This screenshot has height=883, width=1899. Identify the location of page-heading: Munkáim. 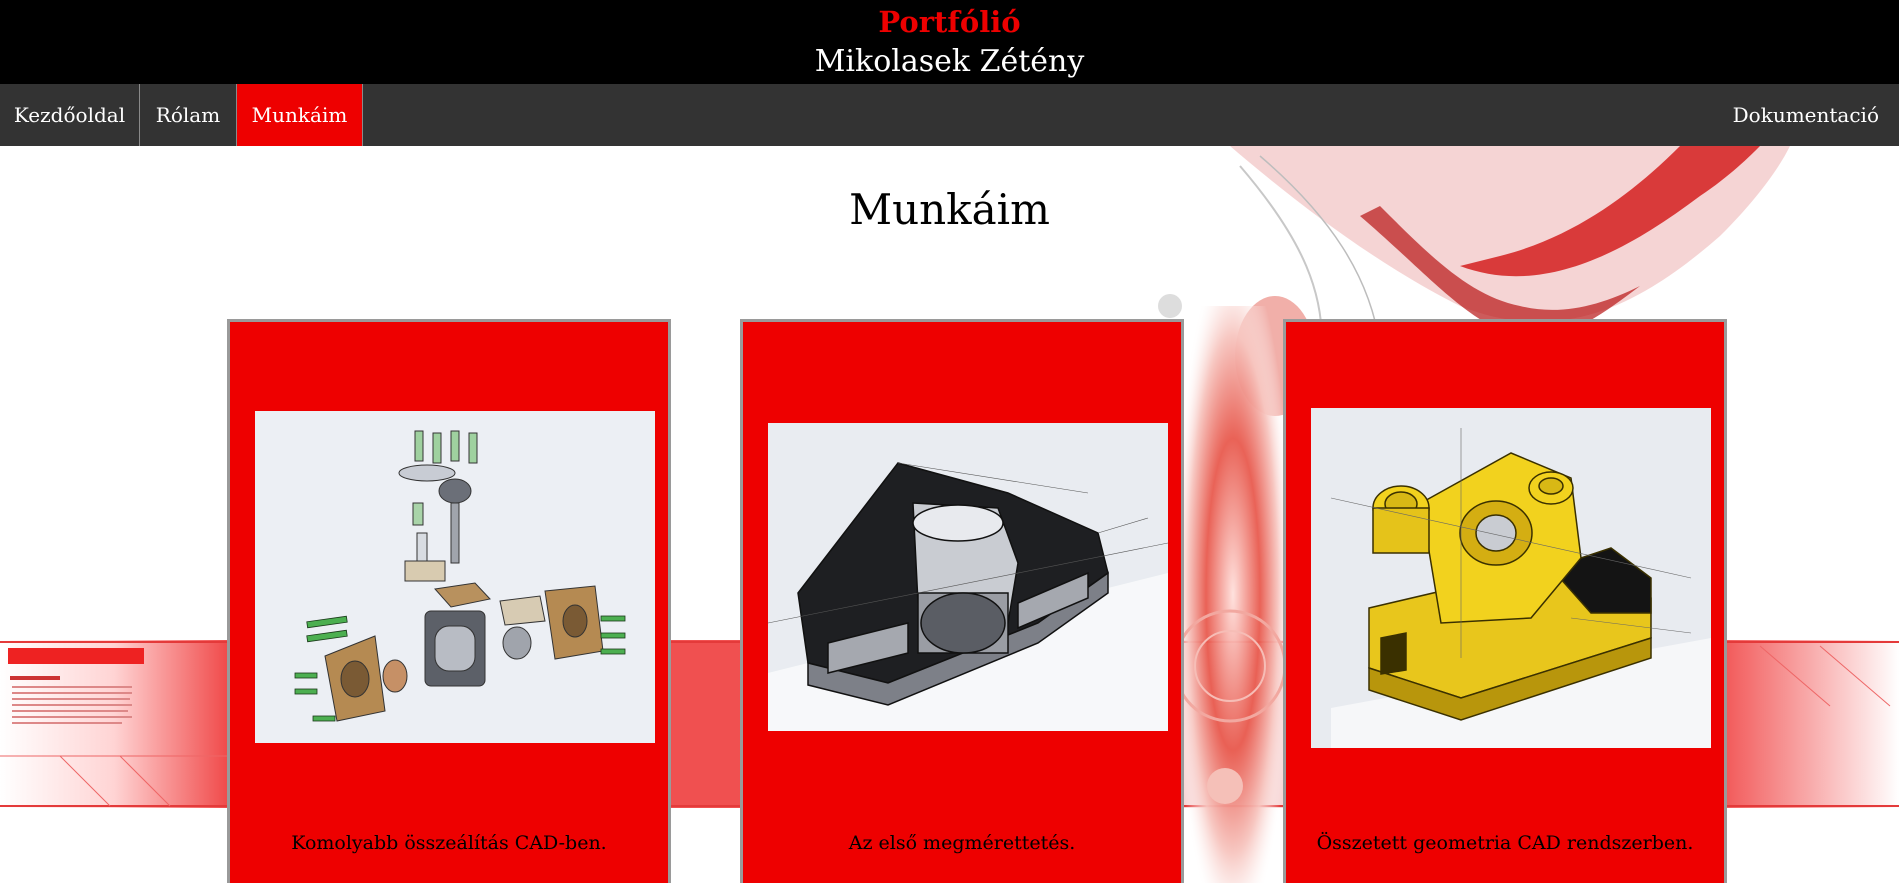
(949, 209).